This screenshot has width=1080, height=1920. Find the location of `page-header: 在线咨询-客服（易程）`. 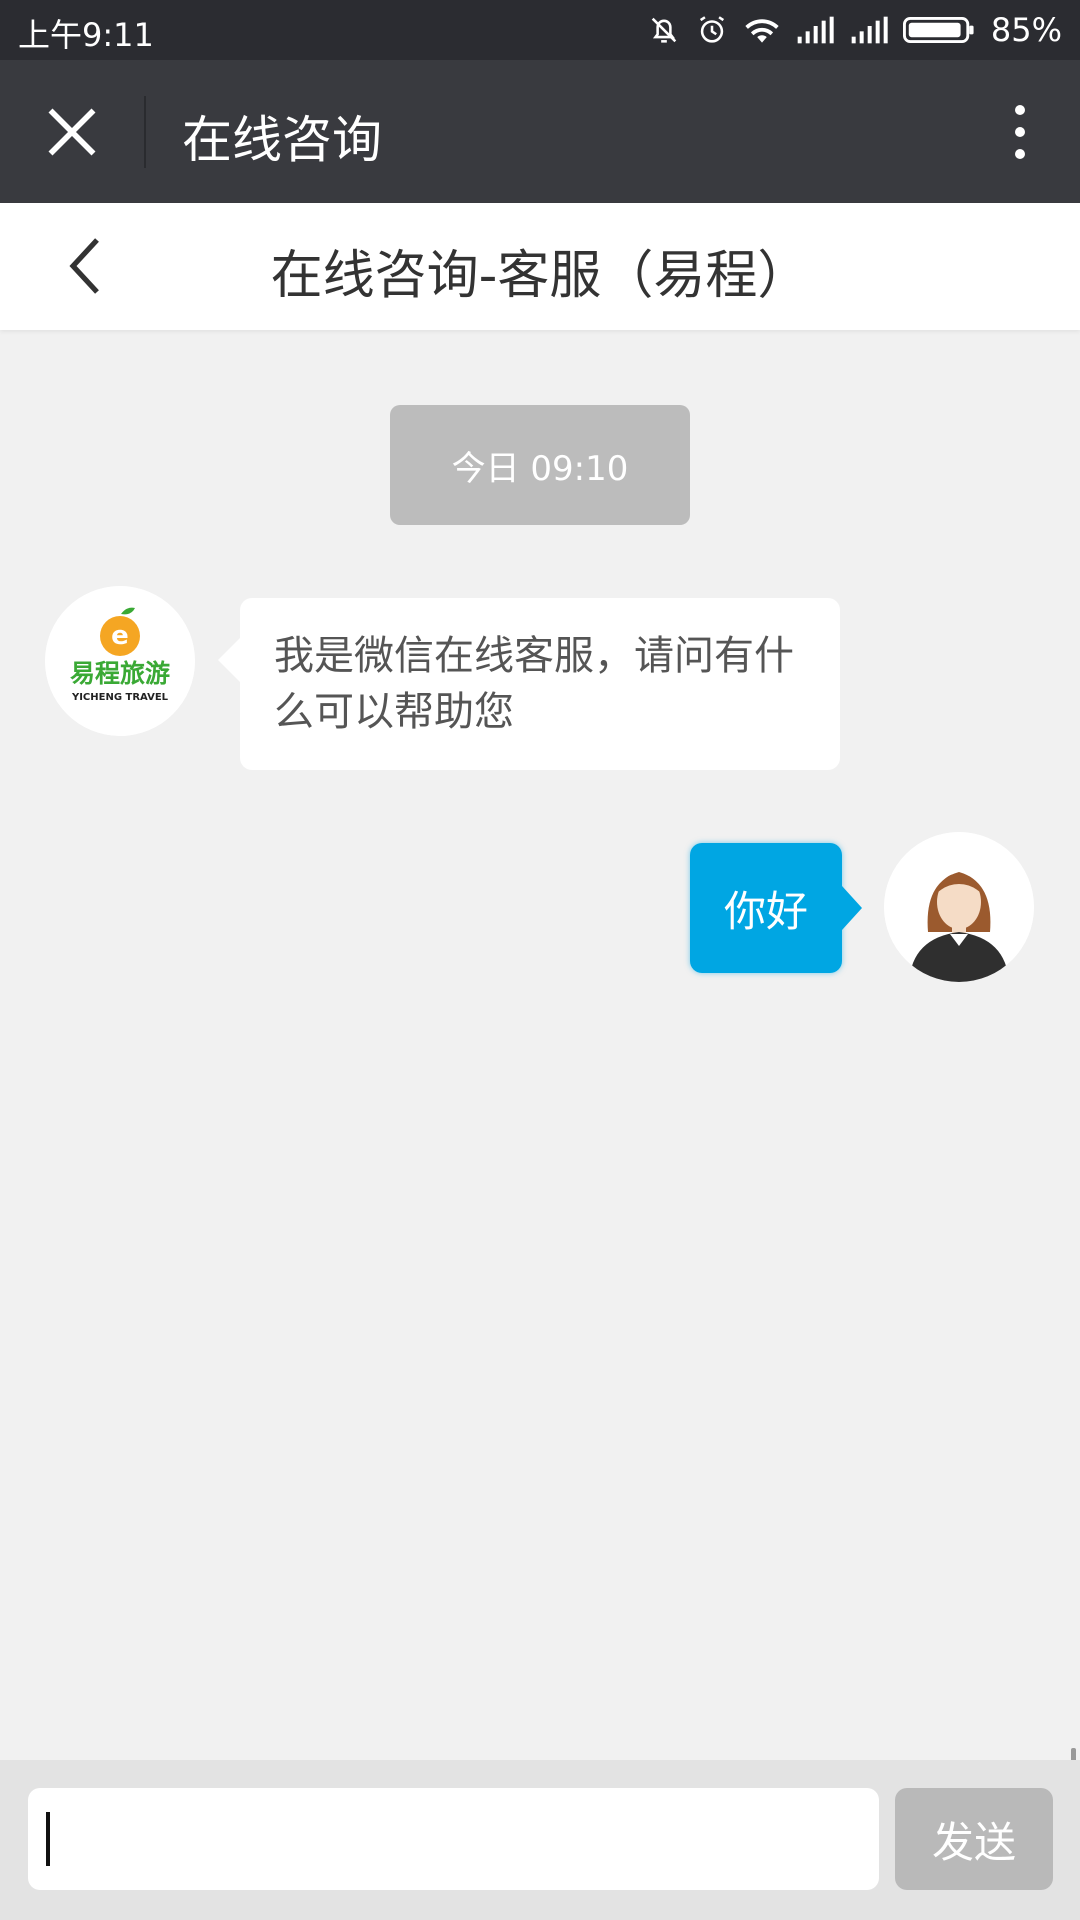

page-header: 在线咨询-客服（易程） is located at coordinates (540, 266).